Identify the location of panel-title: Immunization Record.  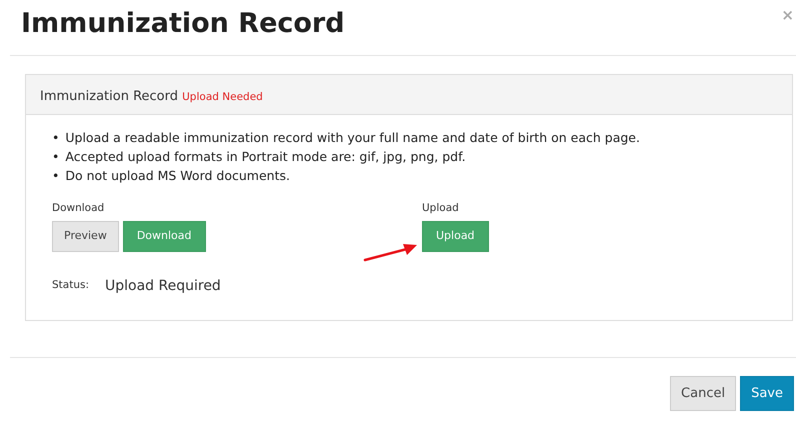
(109, 96).